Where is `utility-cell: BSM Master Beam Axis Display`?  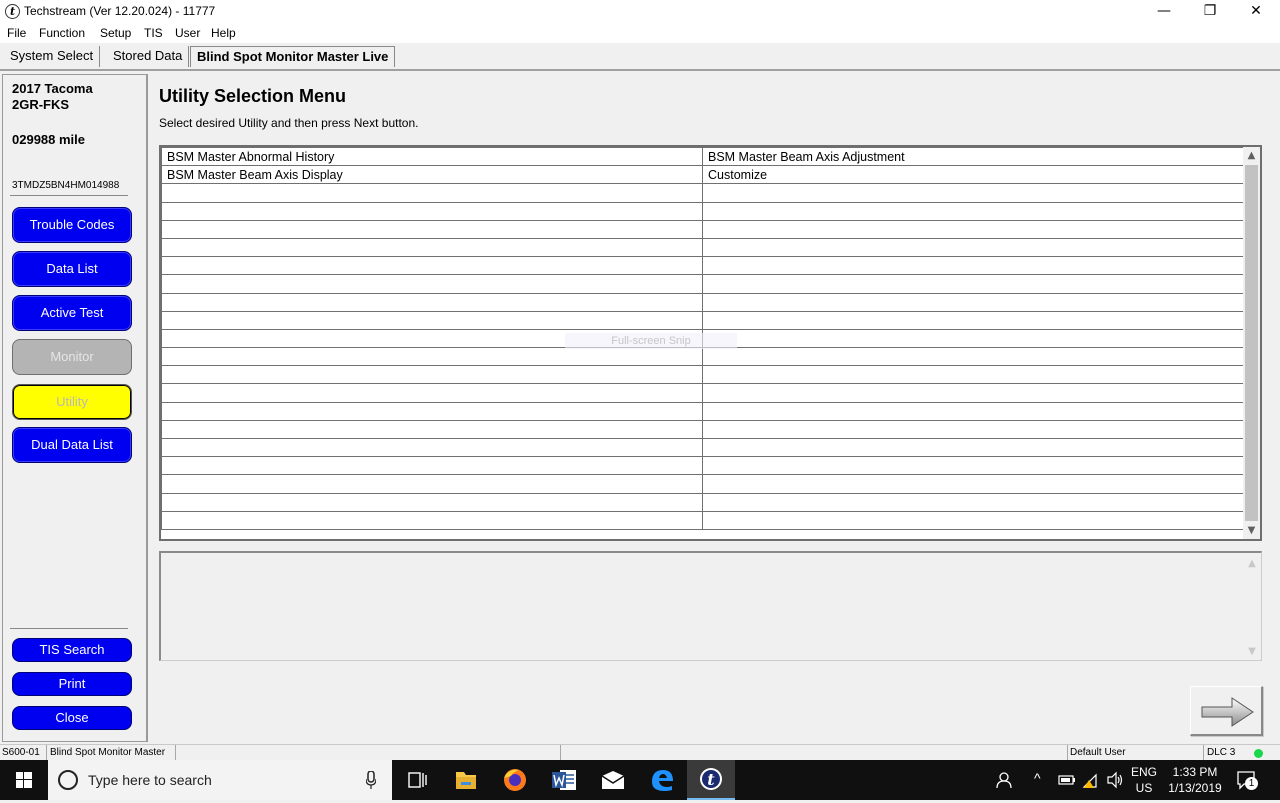
utility-cell: BSM Master Beam Axis Display is located at coordinates (432, 175).